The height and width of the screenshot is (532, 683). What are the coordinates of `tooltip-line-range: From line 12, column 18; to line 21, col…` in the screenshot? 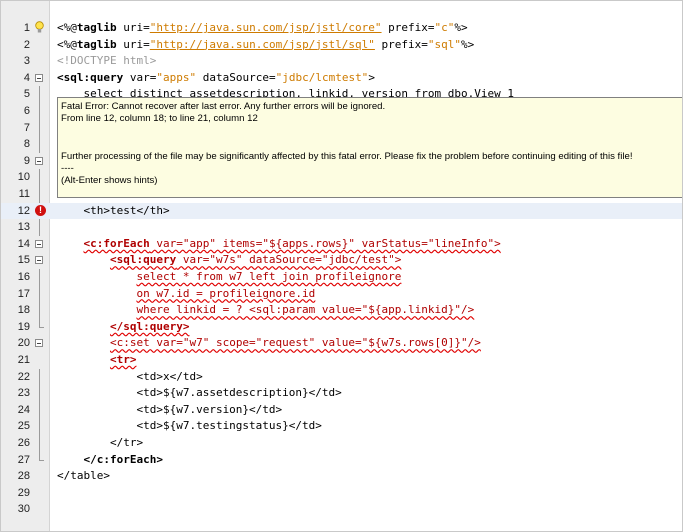 It's located at (159, 118).